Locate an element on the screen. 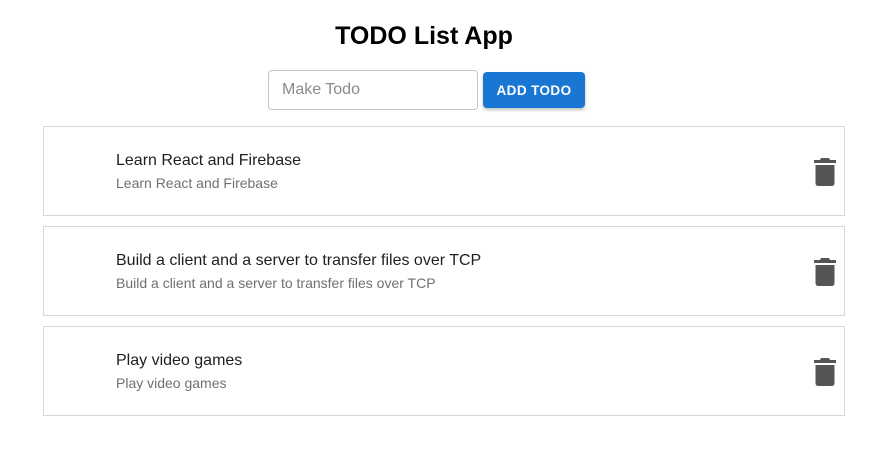 The height and width of the screenshot is (464, 878). todo-primary-text: Learn React and Firebase is located at coordinates (208, 160).